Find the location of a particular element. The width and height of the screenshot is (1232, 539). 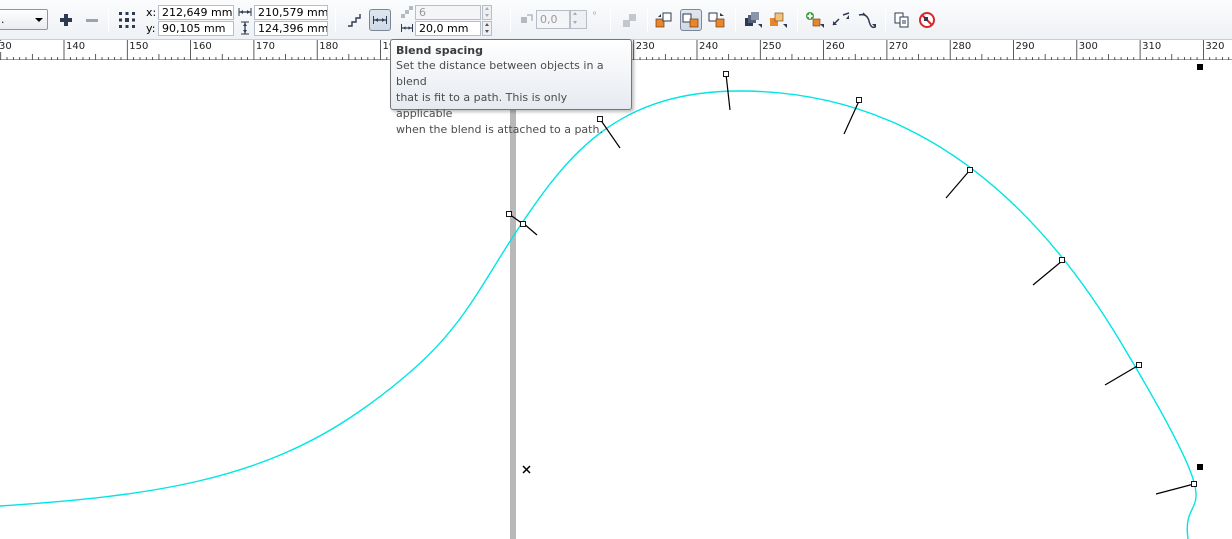

clockwise-blend-icon is located at coordinates (690, 20).